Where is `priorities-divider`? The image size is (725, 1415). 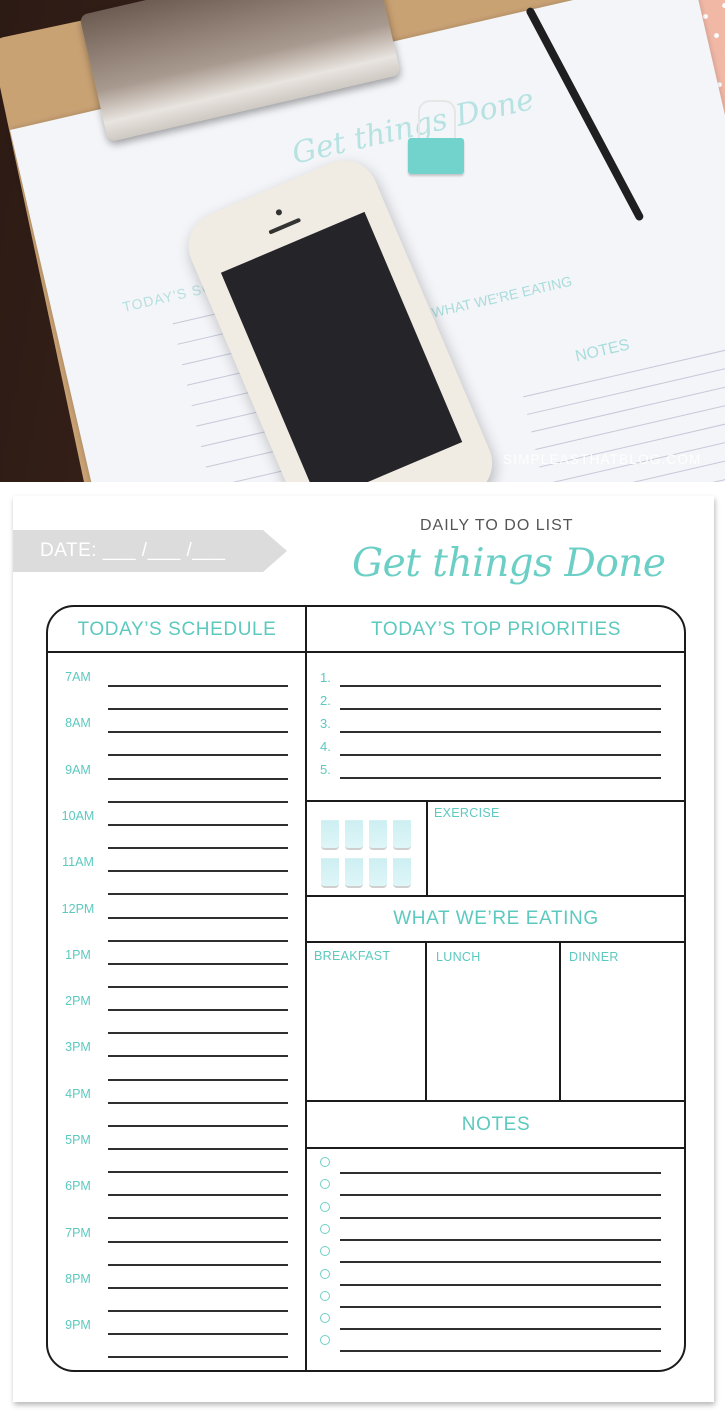 priorities-divider is located at coordinates (495, 801).